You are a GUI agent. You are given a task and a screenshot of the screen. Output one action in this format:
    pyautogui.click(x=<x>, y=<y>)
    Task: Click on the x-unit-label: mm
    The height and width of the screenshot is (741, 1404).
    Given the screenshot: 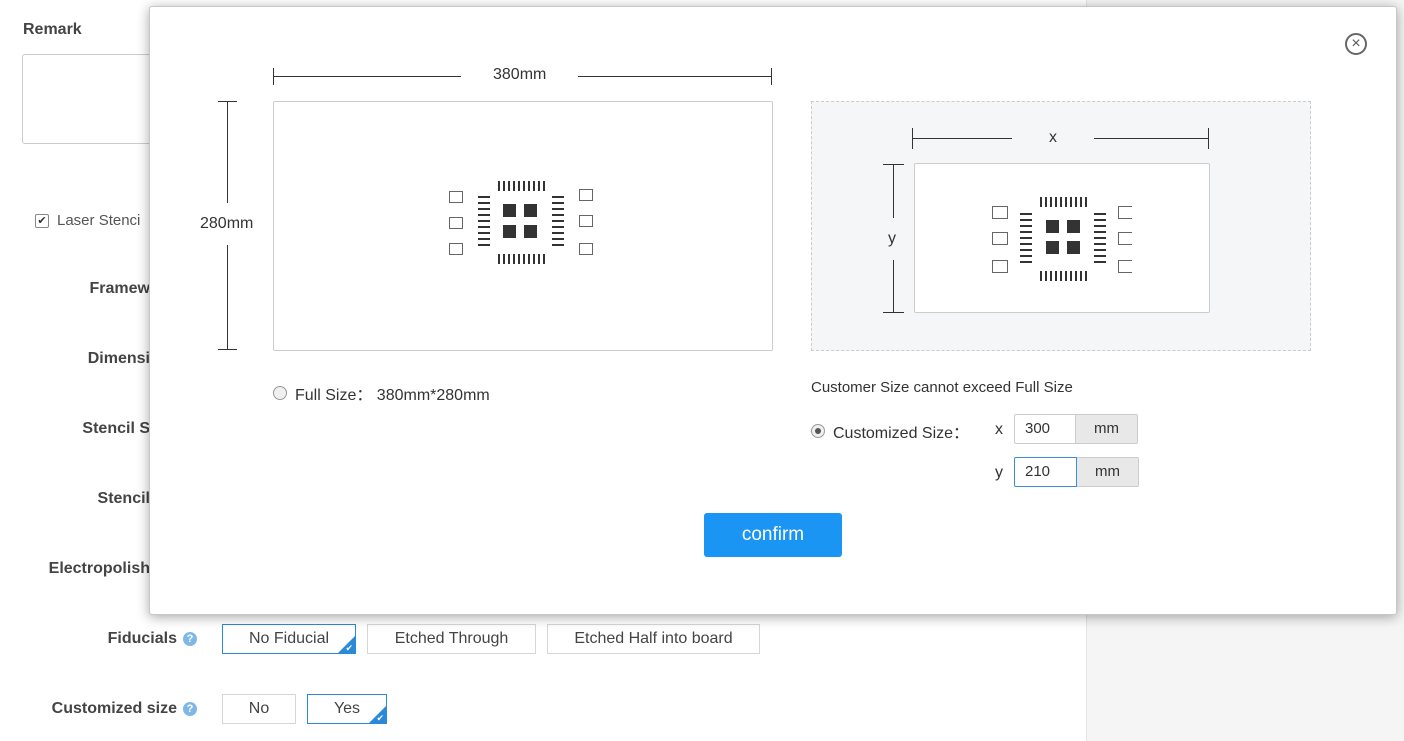 What is the action you would take?
    pyautogui.click(x=1107, y=429)
    